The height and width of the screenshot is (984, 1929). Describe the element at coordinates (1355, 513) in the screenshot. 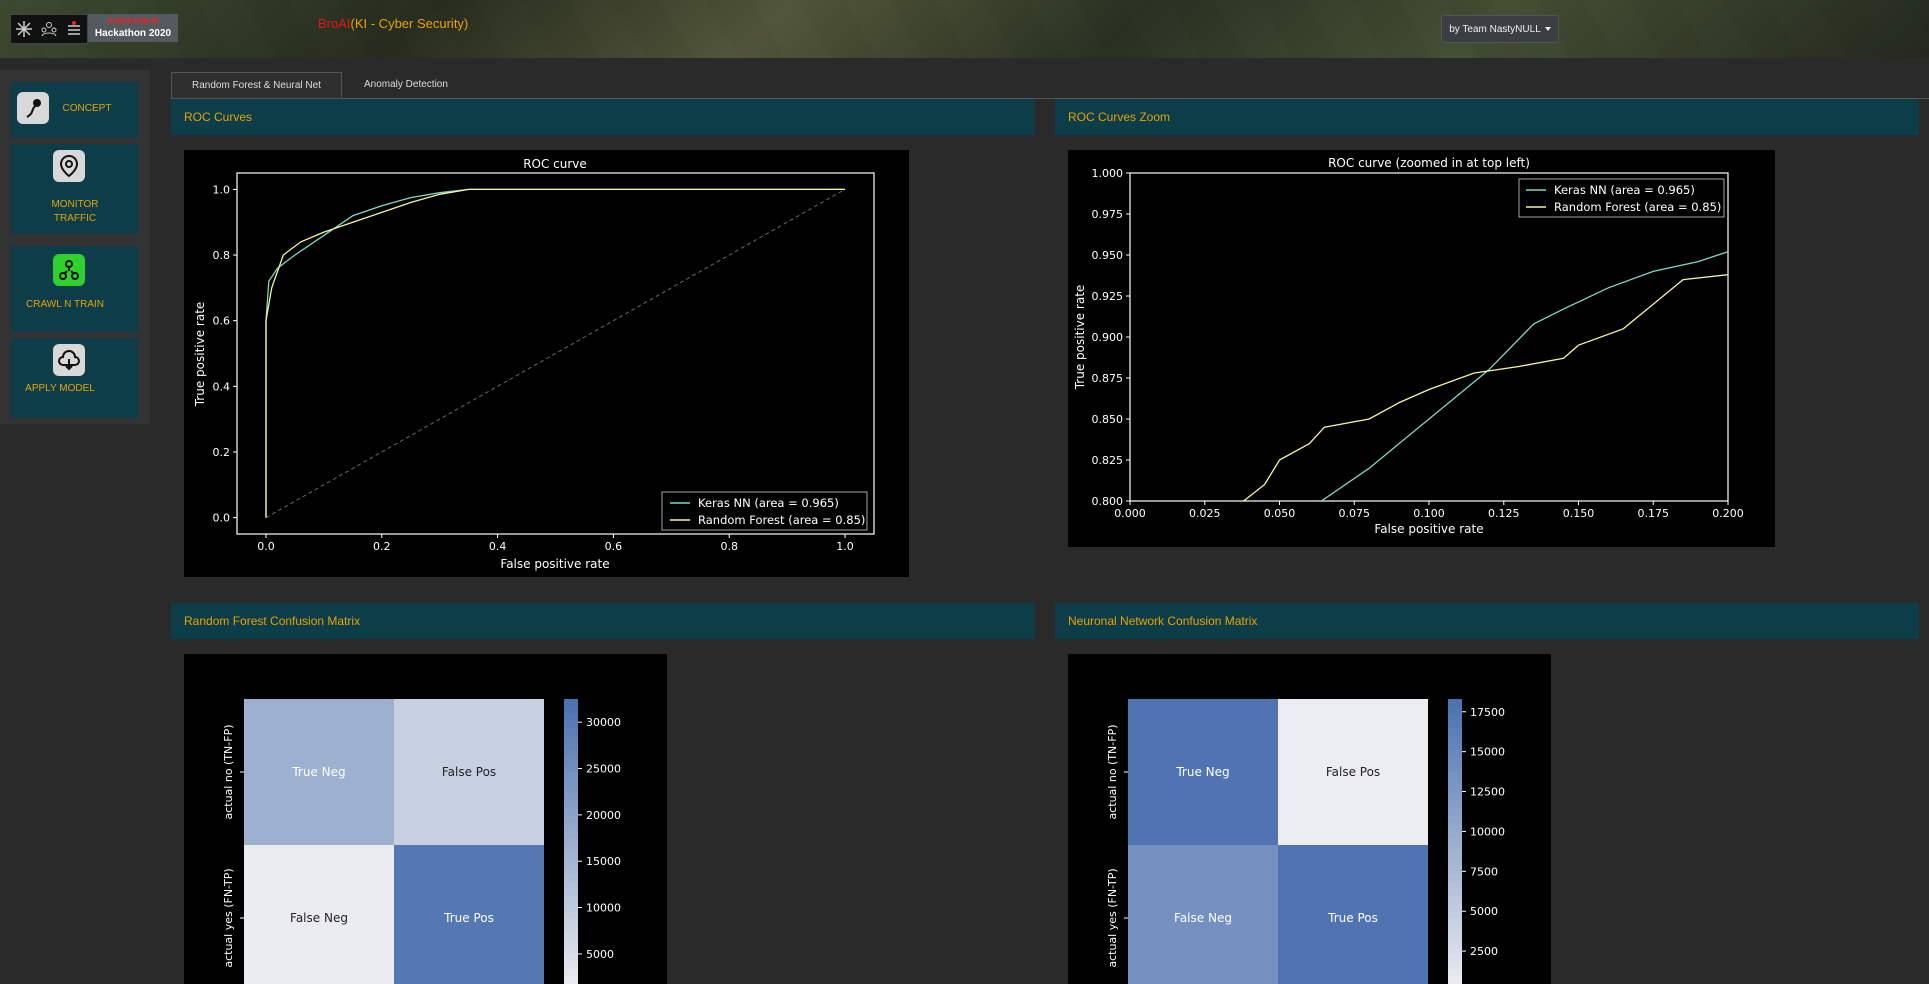

I see `x-tick-label: 0.075` at that location.